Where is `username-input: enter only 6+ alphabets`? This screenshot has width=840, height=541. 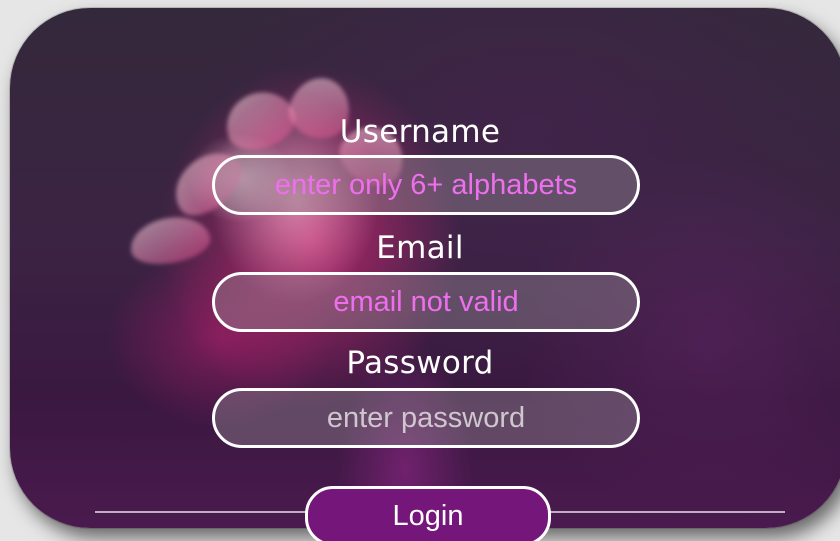
username-input: enter only 6+ alphabets is located at coordinates (426, 185).